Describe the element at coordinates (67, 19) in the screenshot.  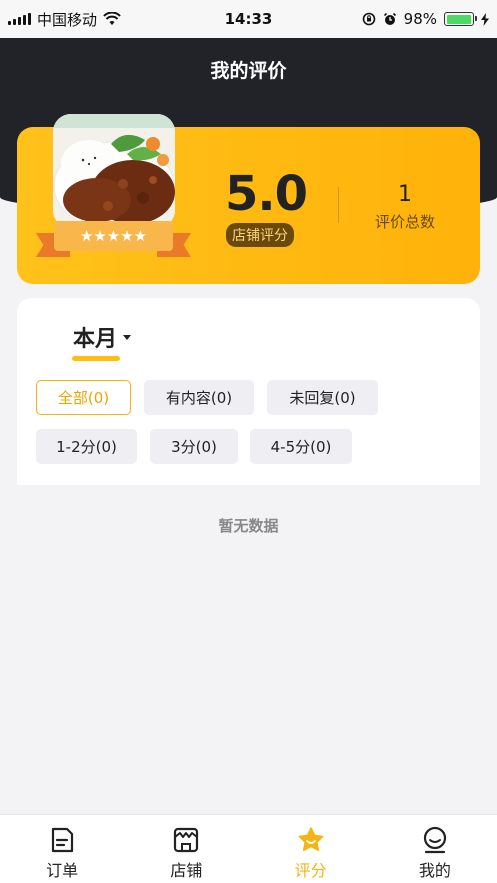
I see `carrier-label: 中国移动` at that location.